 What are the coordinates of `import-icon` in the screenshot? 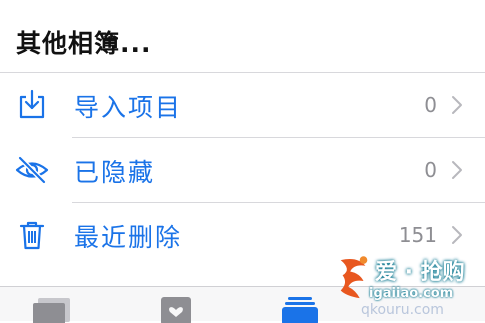 It's located at (32, 104).